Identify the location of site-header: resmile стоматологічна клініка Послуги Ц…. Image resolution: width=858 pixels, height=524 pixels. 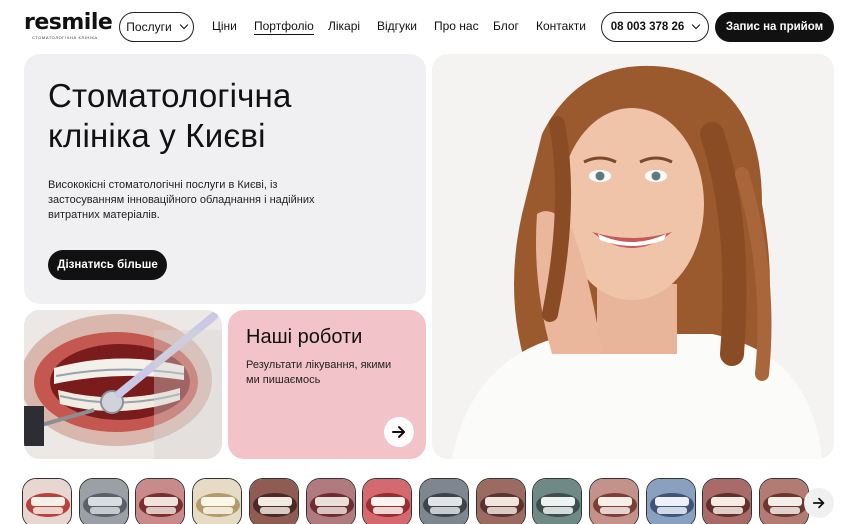
(429, 27).